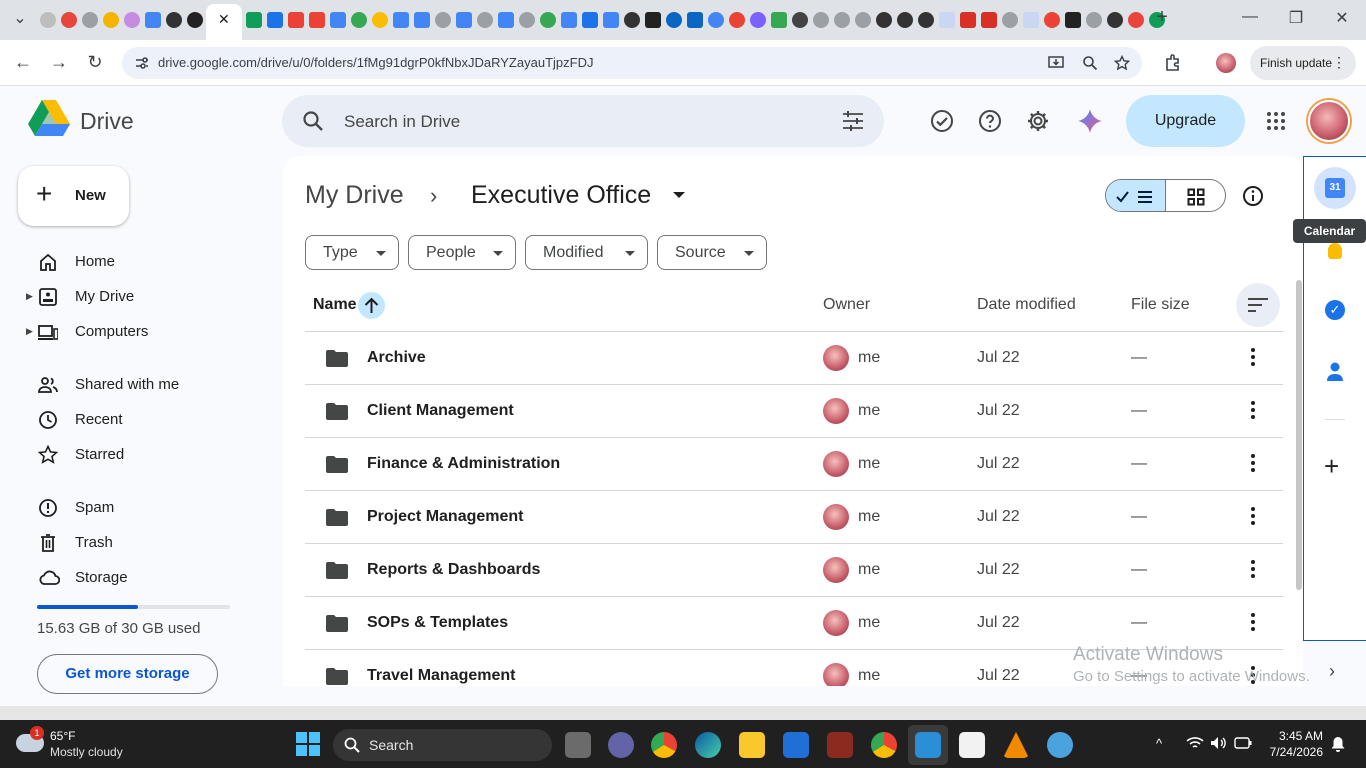 This screenshot has height=768, width=1366. Describe the element at coordinates (1196, 197) in the screenshot. I see `grid-view-icon` at that location.